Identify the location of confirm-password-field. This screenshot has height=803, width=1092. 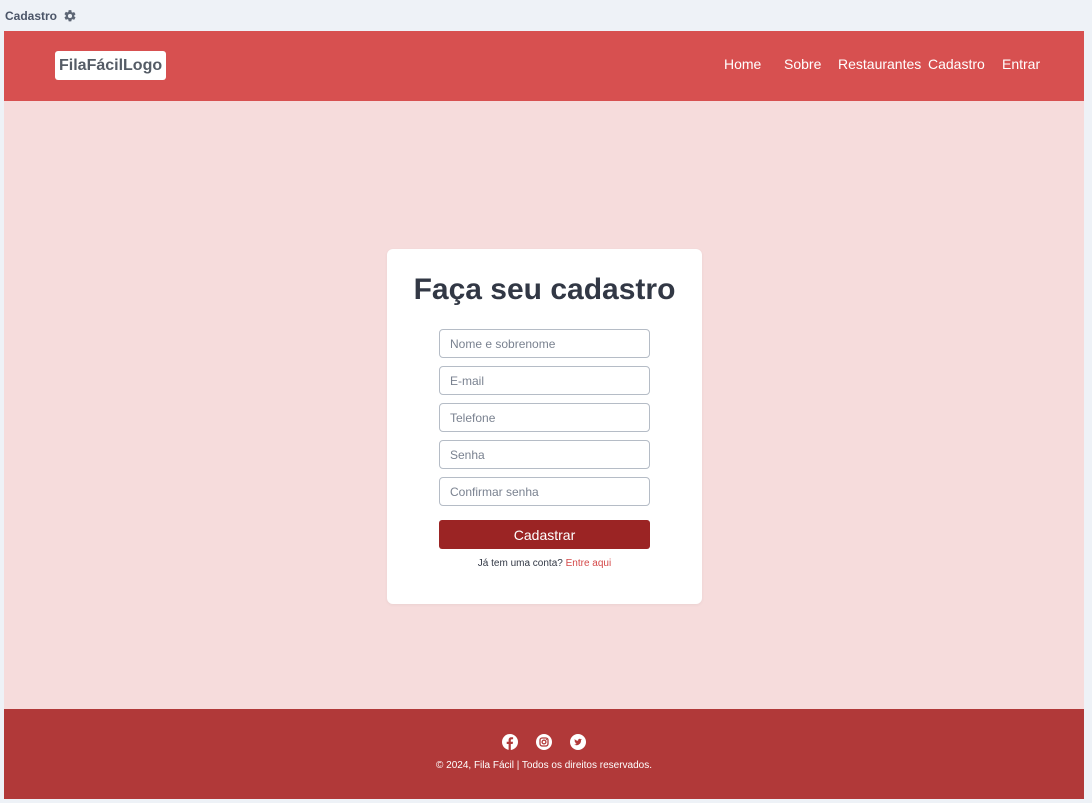
(544, 491).